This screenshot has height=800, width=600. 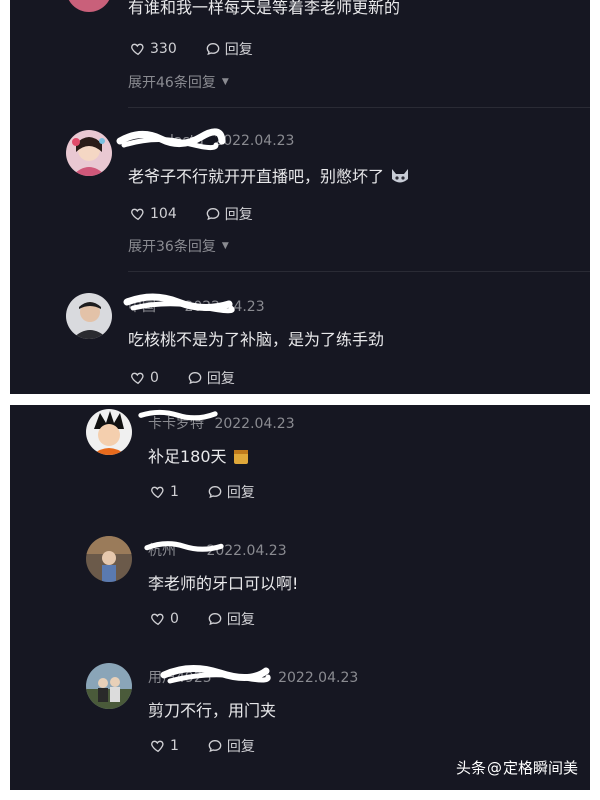 What do you see at coordinates (241, 458) in the screenshot?
I see `calendar-emoji-icon` at bounding box center [241, 458].